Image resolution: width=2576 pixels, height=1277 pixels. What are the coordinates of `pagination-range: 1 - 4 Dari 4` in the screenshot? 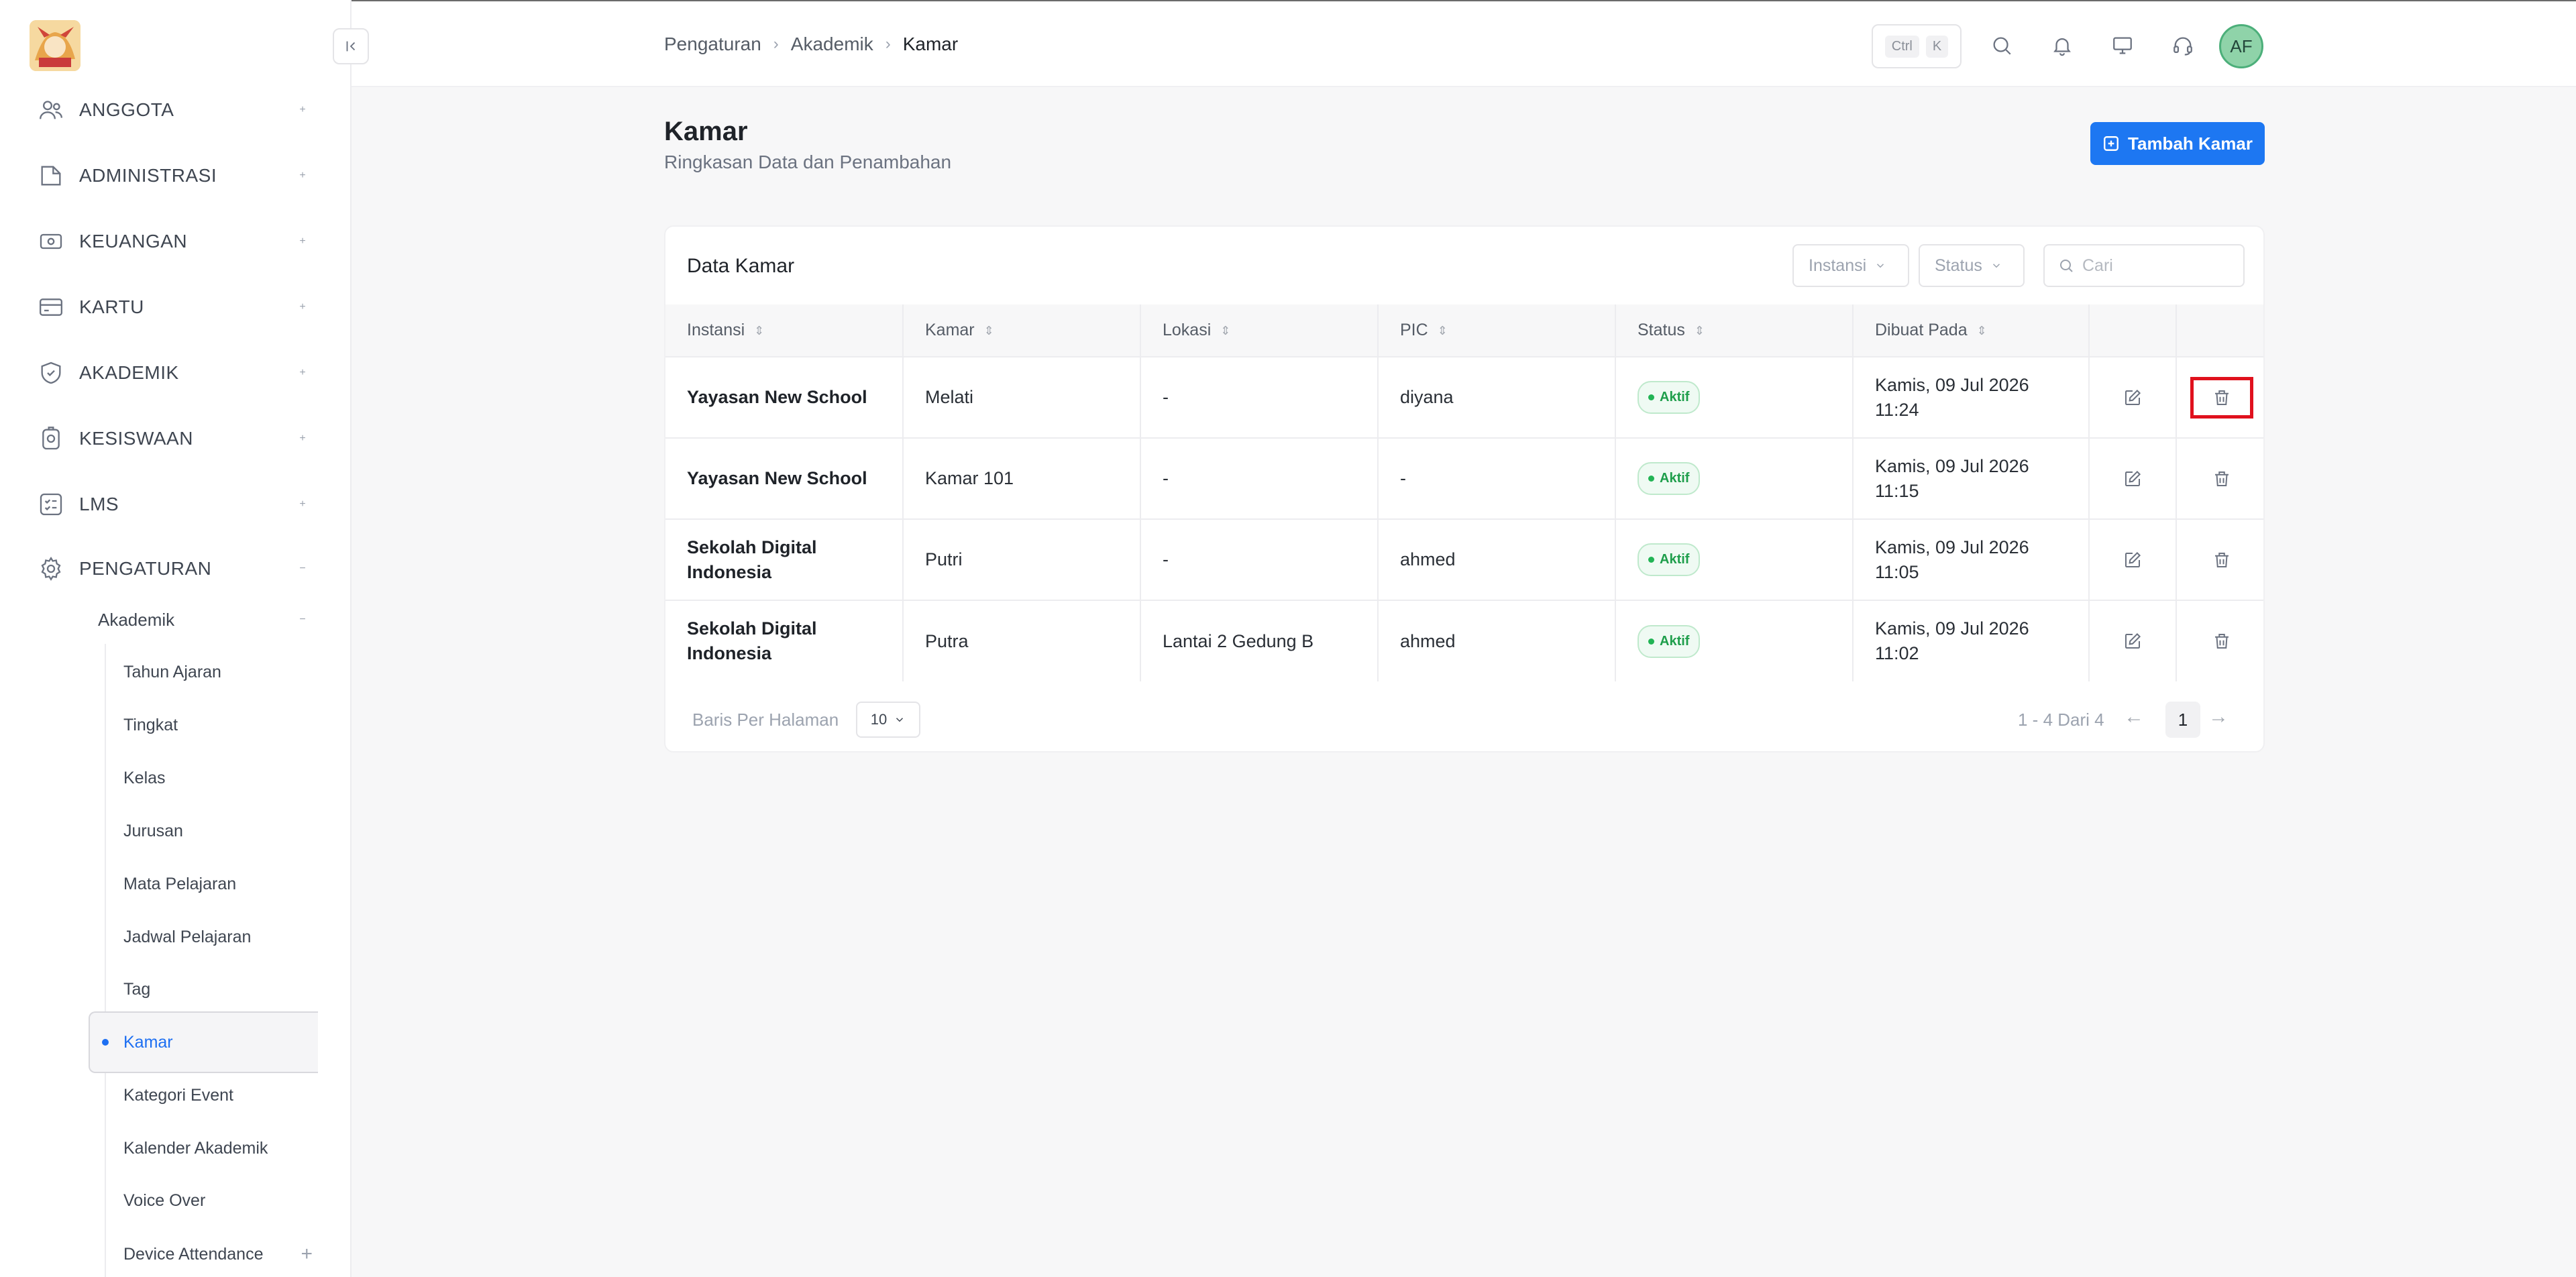 It's located at (2061, 720).